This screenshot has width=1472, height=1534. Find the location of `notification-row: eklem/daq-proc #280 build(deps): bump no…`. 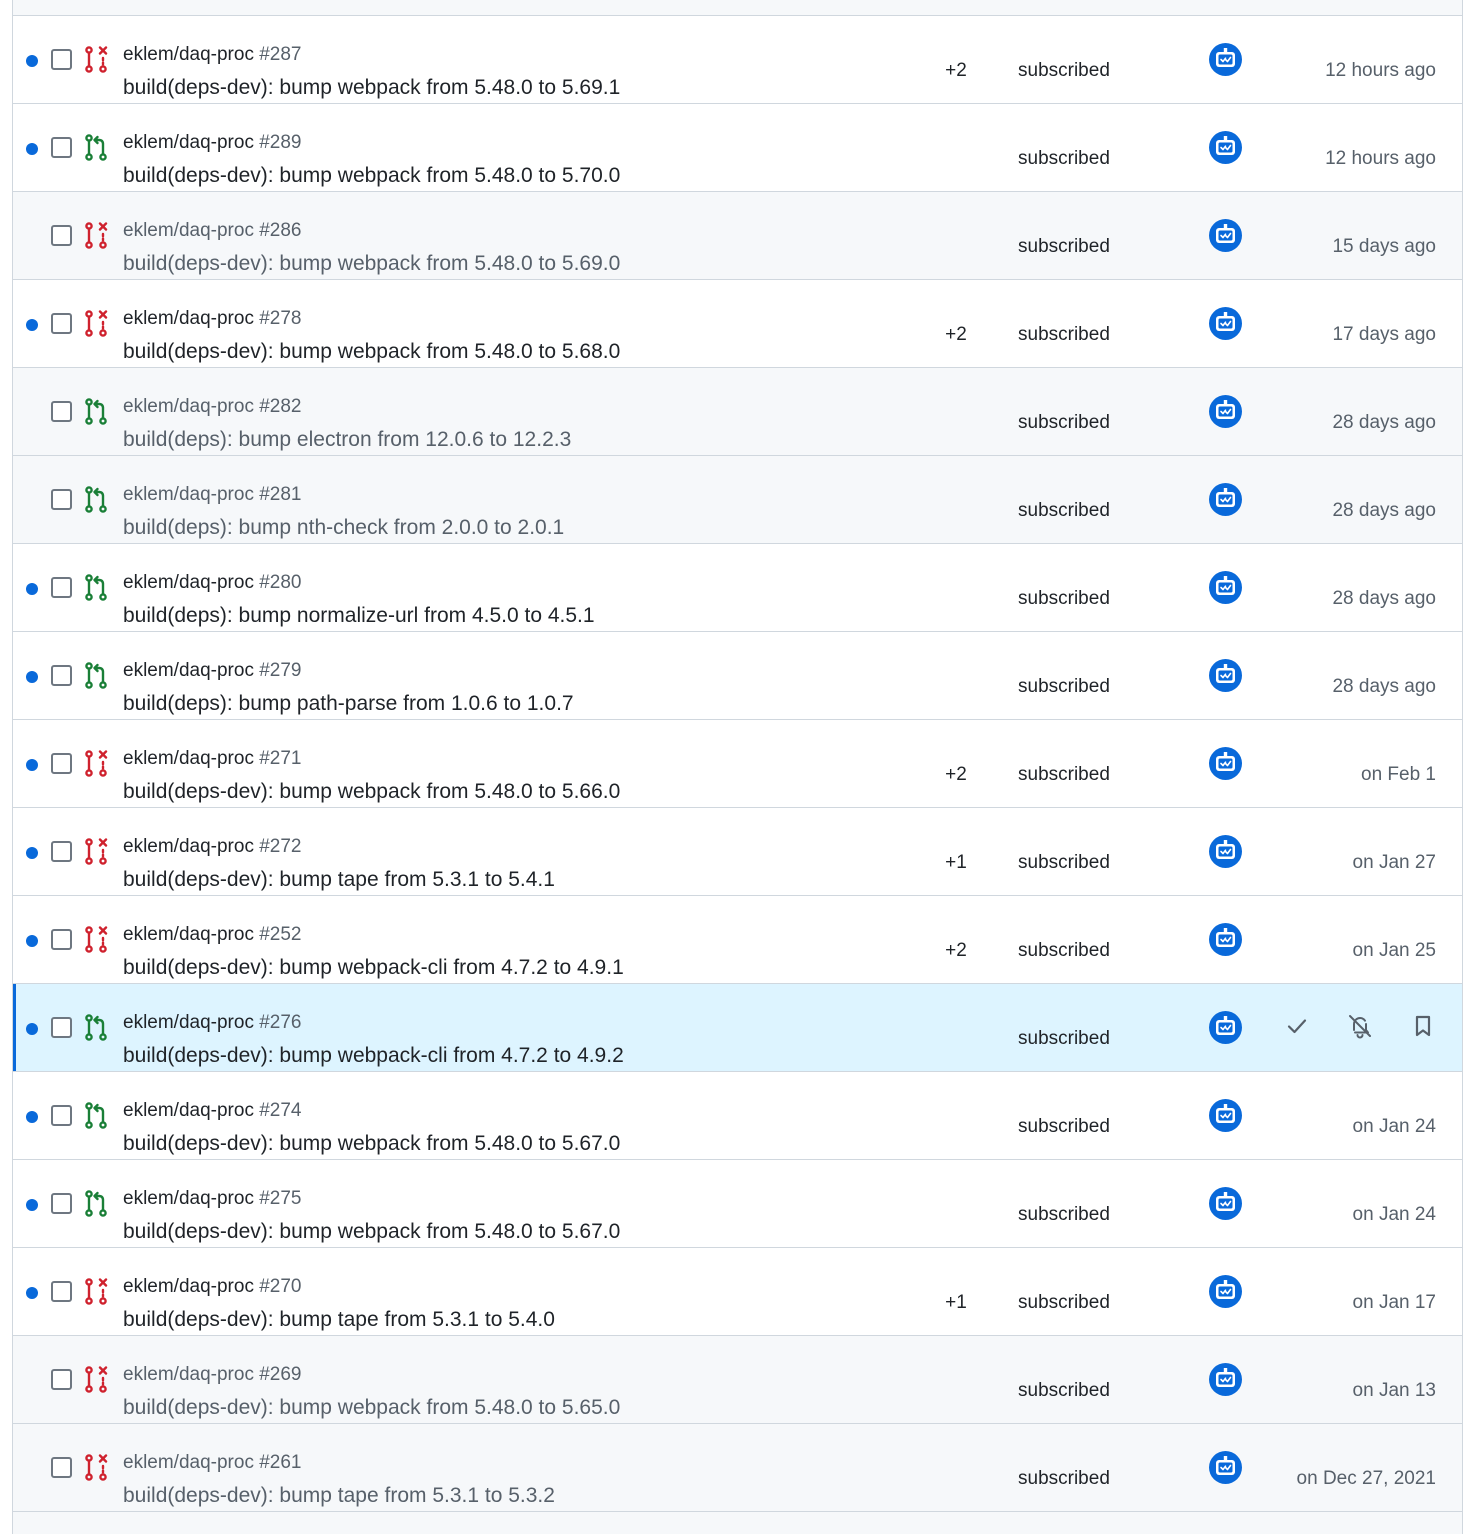

notification-row: eklem/daq-proc #280 build(deps): bump no… is located at coordinates (737, 588).